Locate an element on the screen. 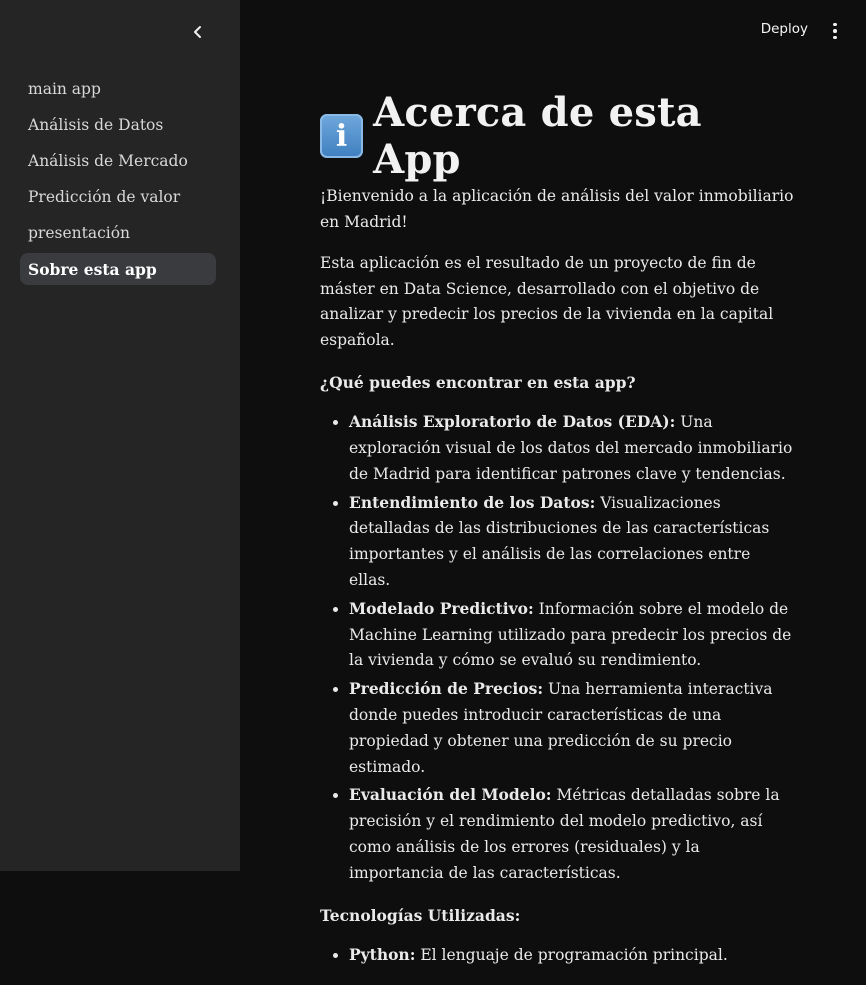  page-title: Acerca de esta App is located at coordinates (537, 136).